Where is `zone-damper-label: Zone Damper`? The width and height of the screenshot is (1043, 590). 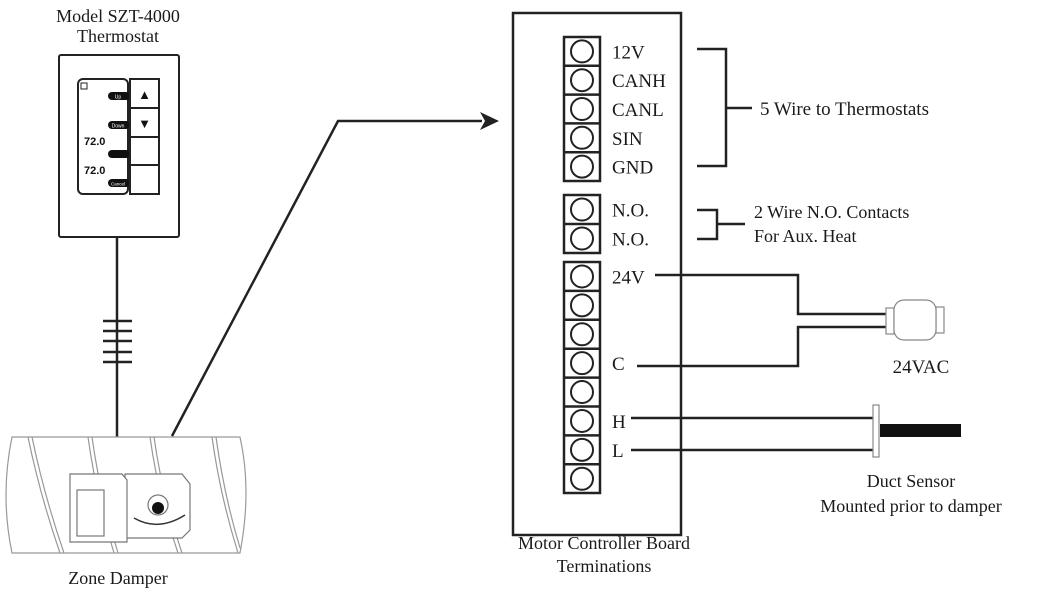 zone-damper-label: Zone Damper is located at coordinates (117, 578).